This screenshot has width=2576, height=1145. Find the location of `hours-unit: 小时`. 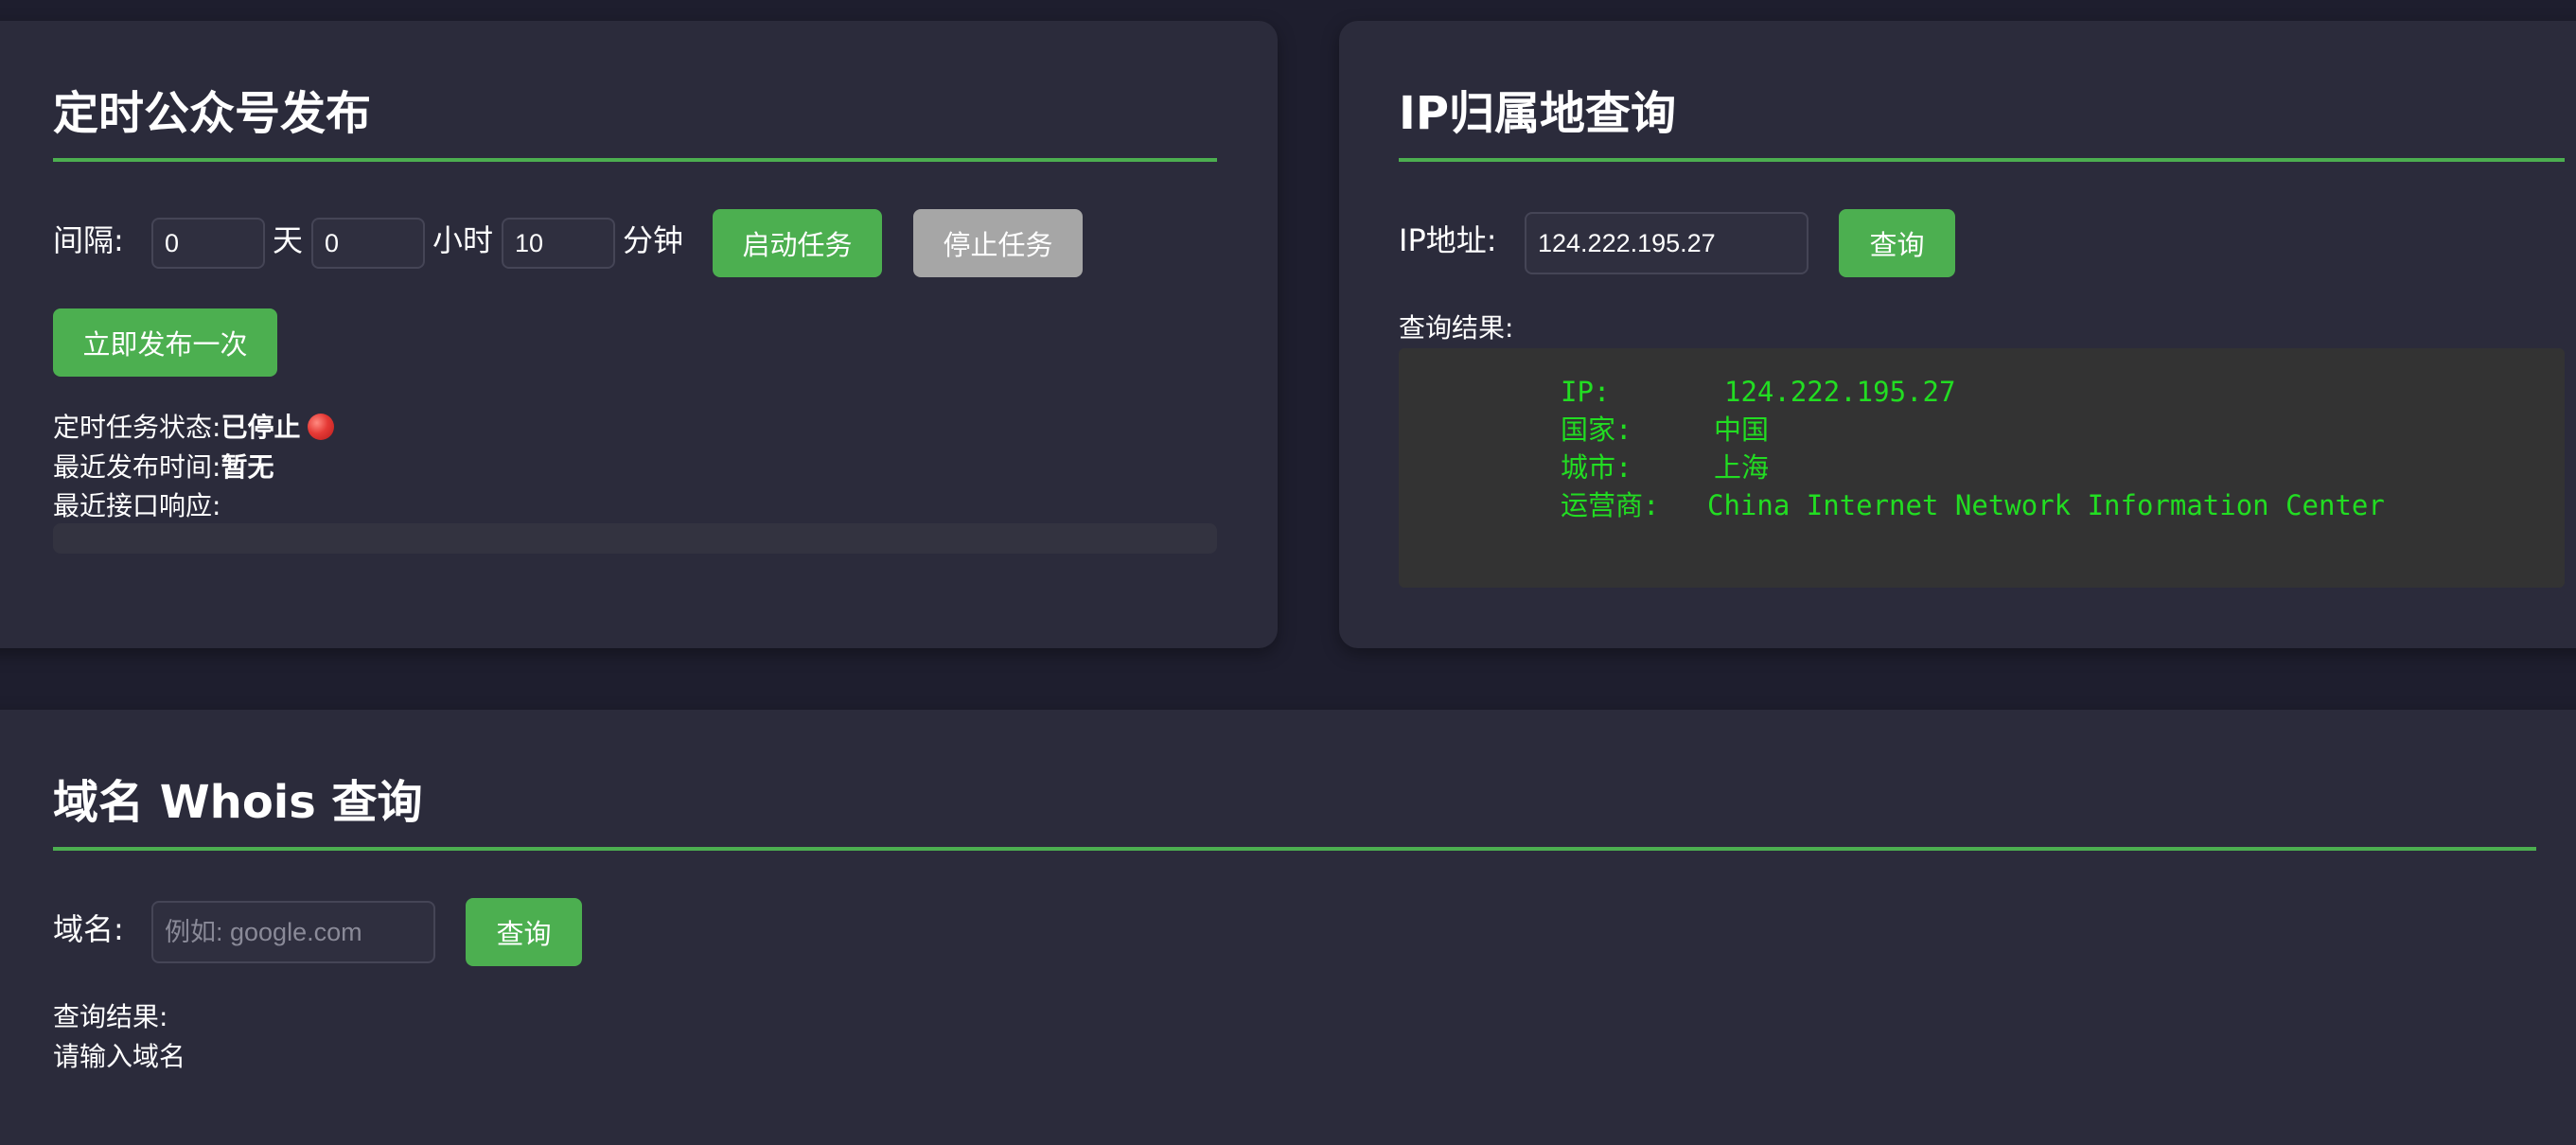

hours-unit: 小时 is located at coordinates (463, 240).